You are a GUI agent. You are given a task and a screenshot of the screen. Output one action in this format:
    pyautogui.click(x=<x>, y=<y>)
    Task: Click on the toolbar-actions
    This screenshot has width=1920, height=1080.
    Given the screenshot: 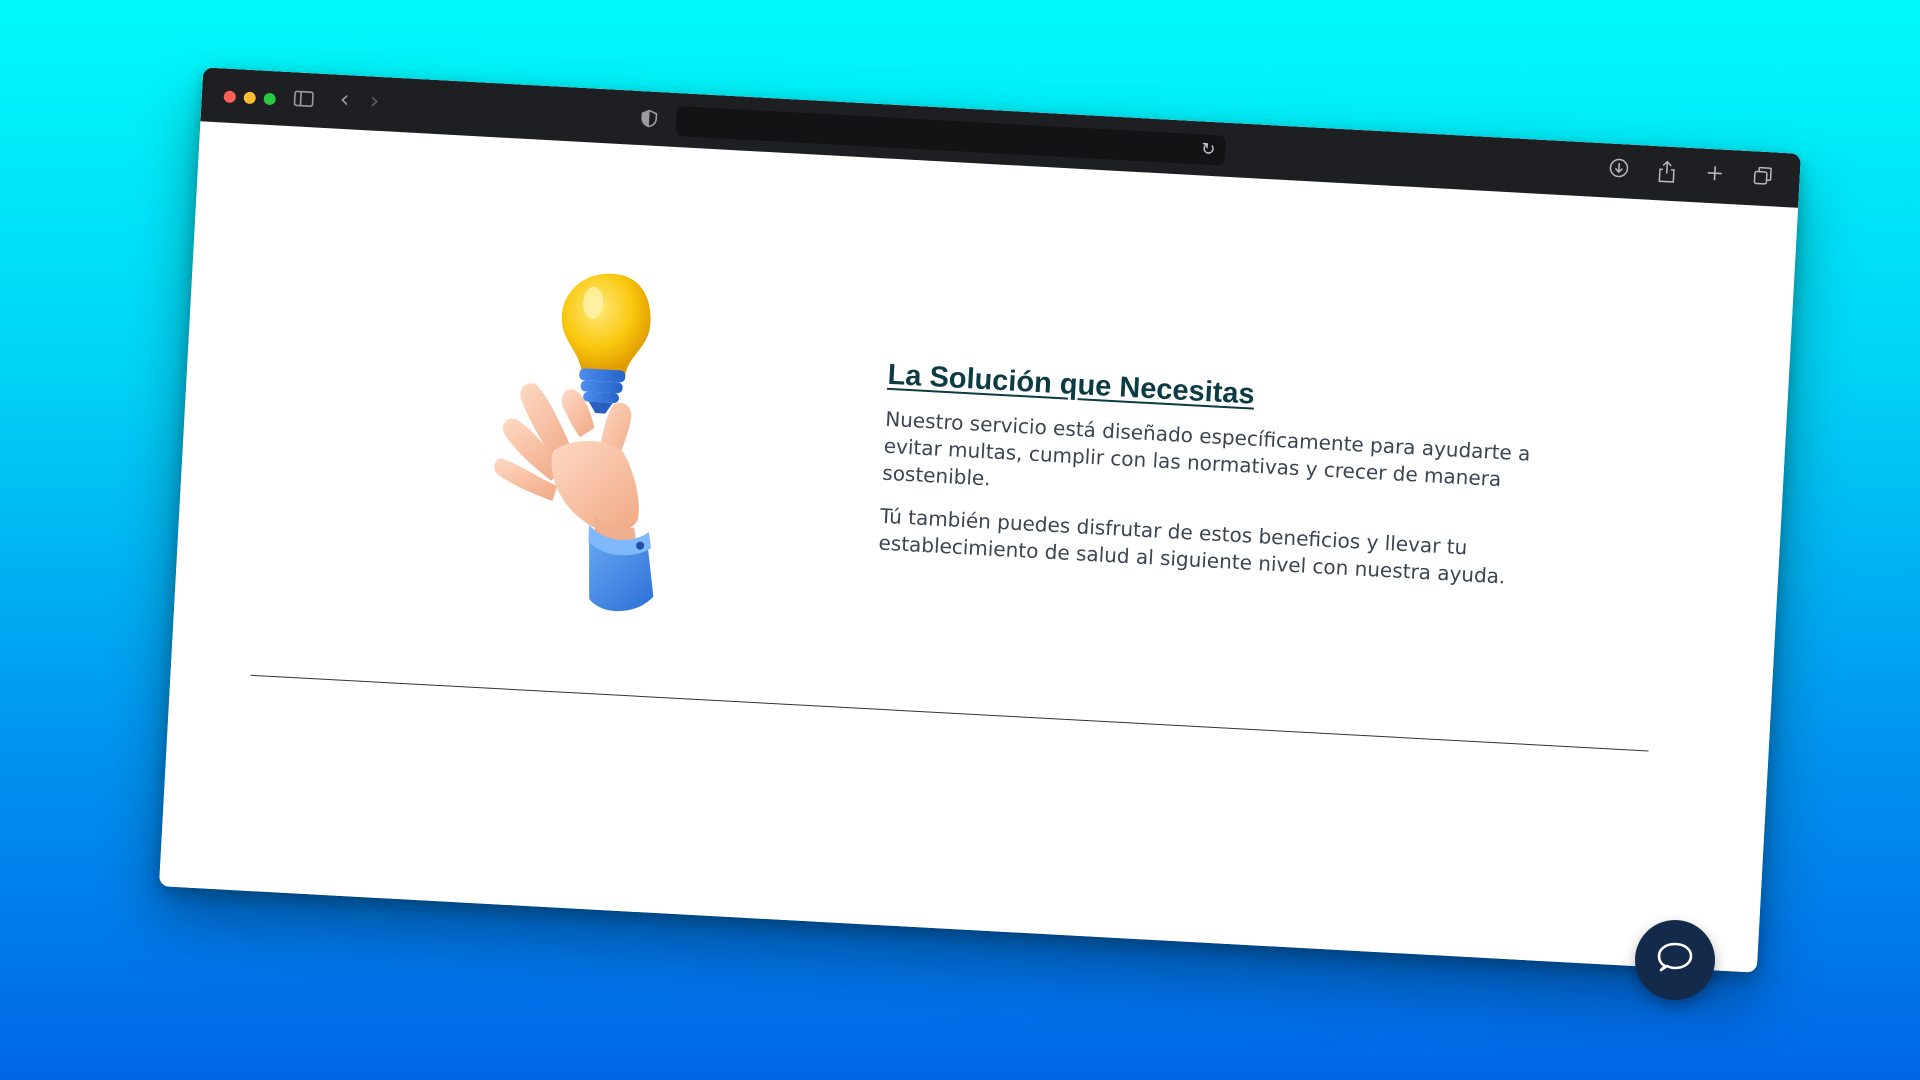 What is the action you would take?
    pyautogui.click(x=1690, y=175)
    